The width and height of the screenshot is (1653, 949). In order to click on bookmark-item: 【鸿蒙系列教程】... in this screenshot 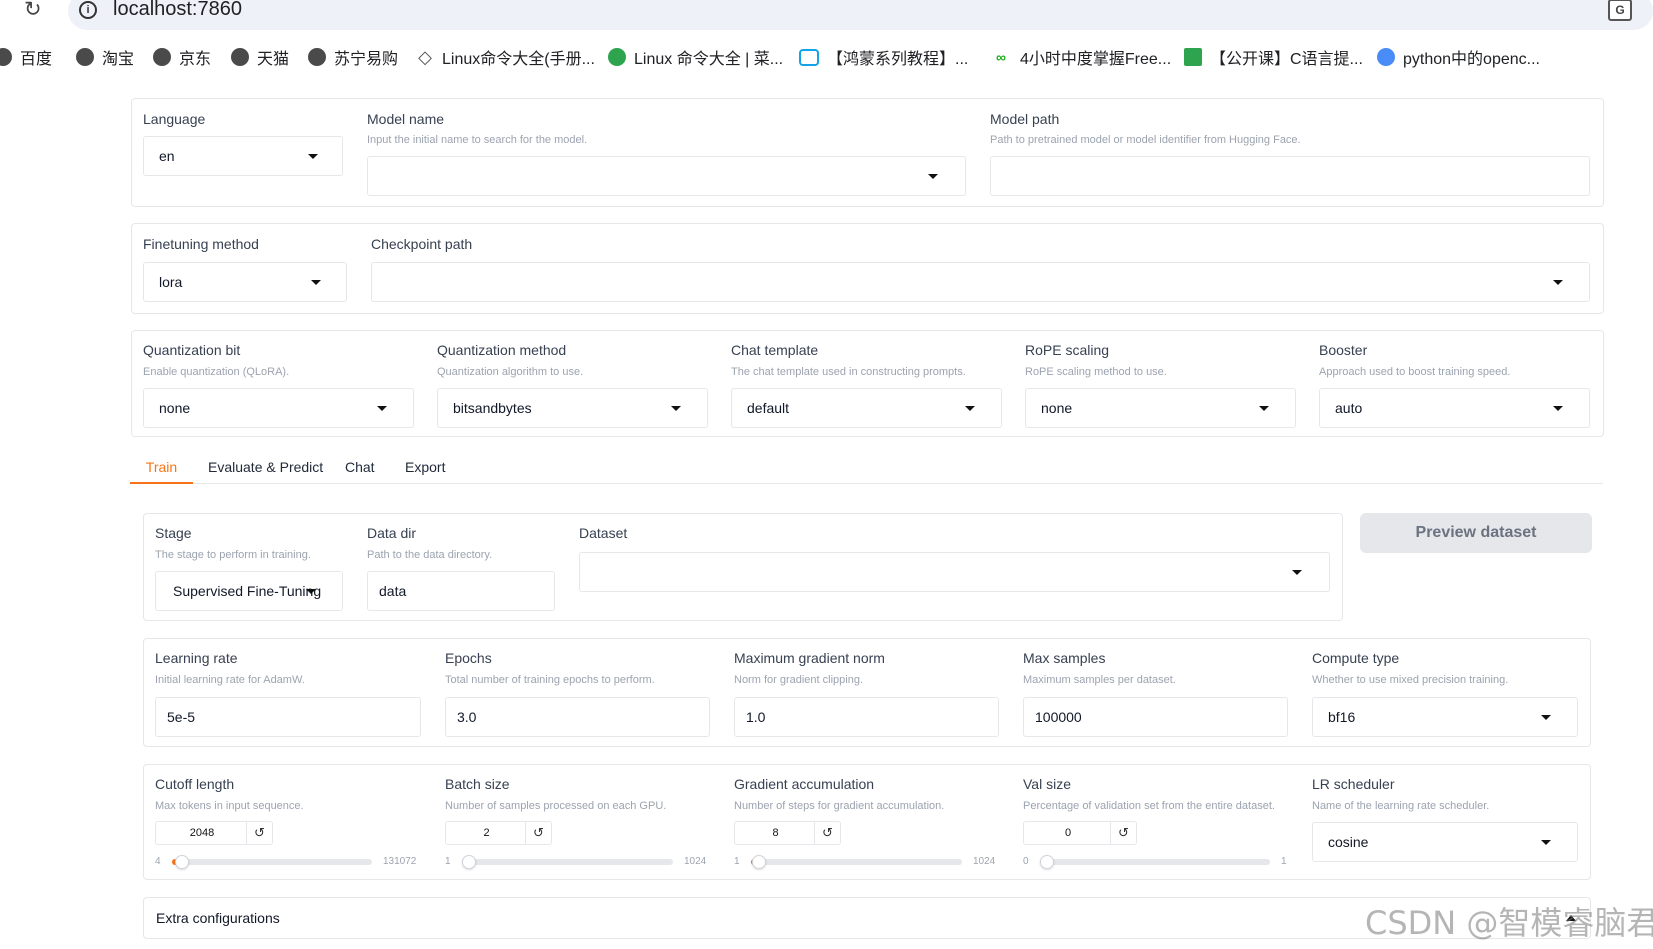, I will do `click(883, 57)`.